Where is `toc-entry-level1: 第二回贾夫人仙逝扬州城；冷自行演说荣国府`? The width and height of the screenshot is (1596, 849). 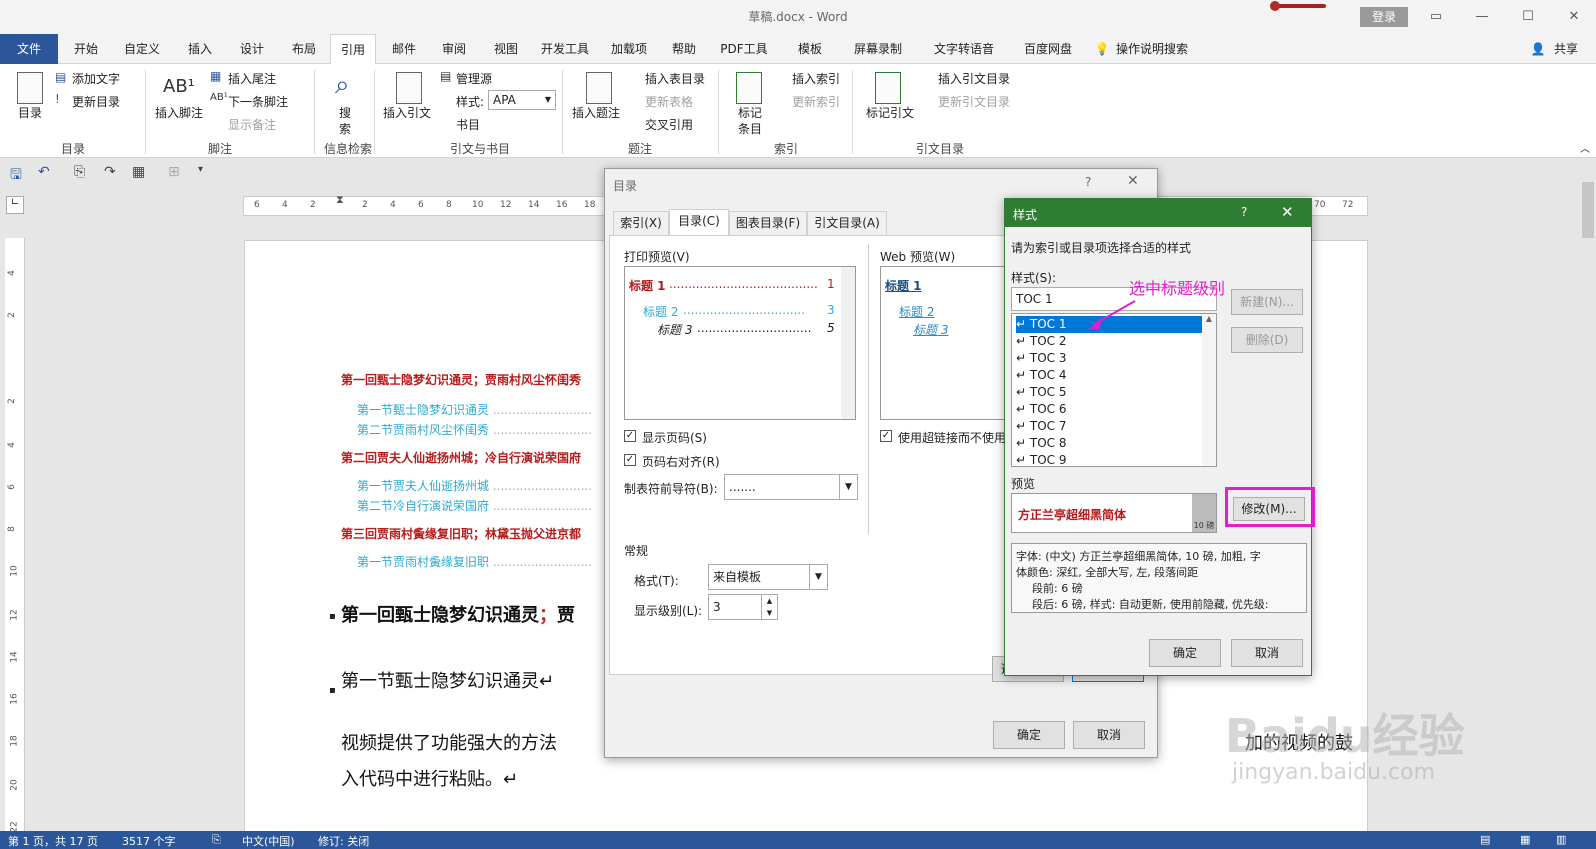
toc-entry-level1: 第二回贾夫人仙逝扬州城；冷自行演说荣国府 is located at coordinates (461, 457).